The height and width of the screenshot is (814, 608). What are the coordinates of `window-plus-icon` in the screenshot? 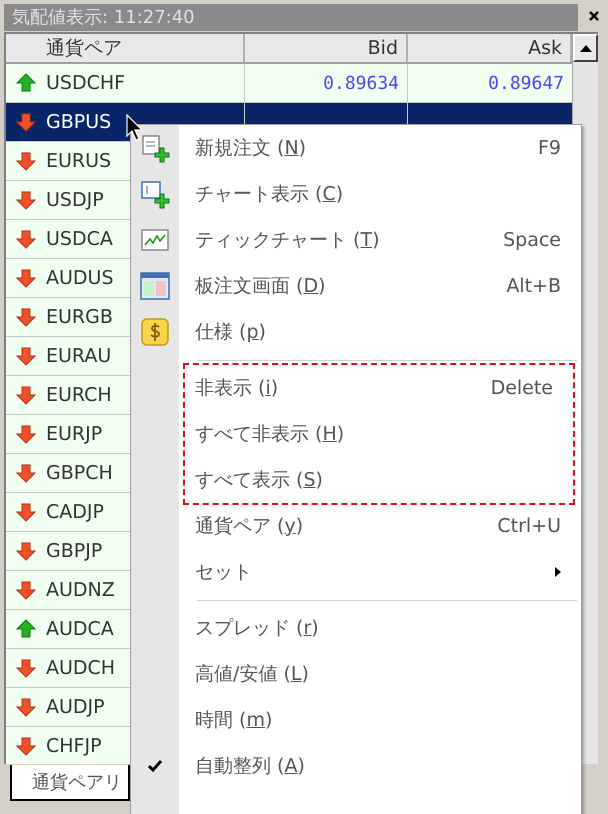 It's located at (155, 194).